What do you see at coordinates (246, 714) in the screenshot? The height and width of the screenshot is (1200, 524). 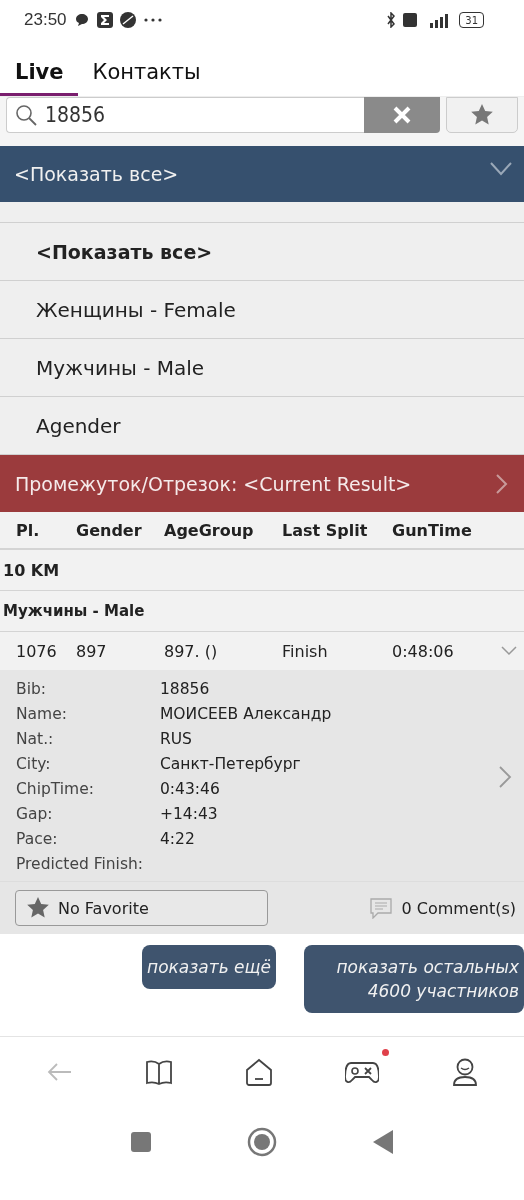 I see `detail-value: МОИСЕЕВ Александр` at bounding box center [246, 714].